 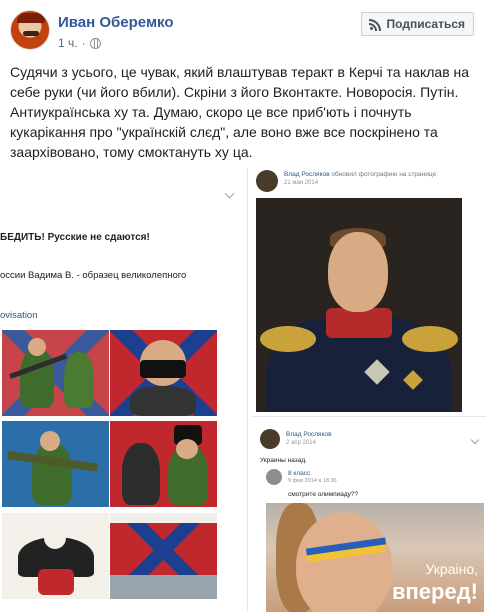 What do you see at coordinates (95, 43) in the screenshot?
I see `globe-icon` at bounding box center [95, 43].